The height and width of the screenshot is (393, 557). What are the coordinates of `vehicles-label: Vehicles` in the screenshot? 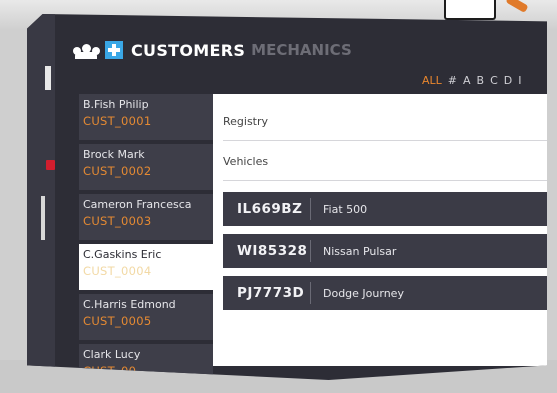 It's located at (246, 161).